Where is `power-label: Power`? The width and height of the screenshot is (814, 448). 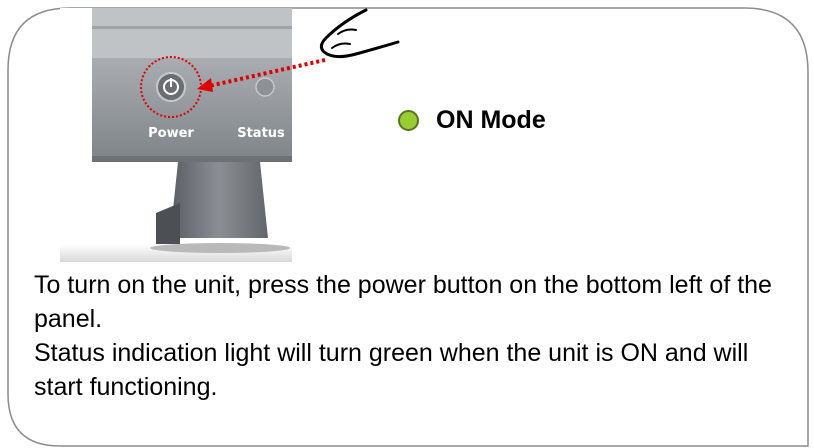 power-label: Power is located at coordinates (171, 133).